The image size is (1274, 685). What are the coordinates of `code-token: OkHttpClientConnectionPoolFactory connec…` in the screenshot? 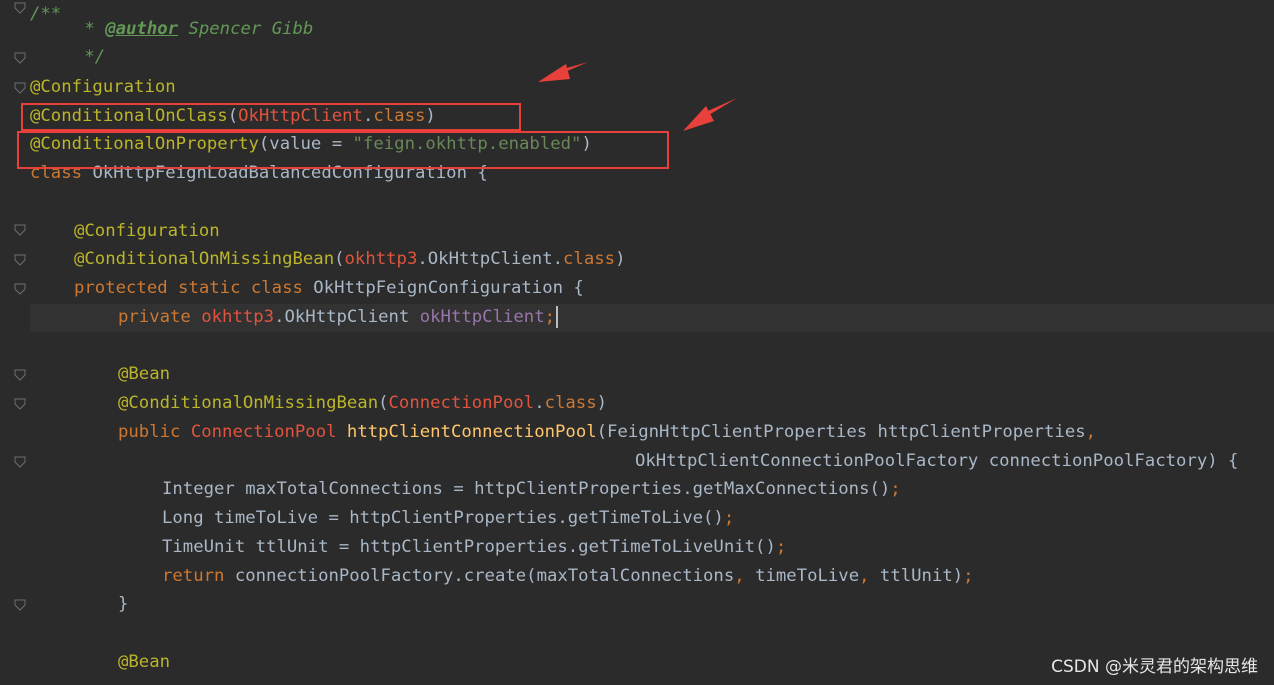 It's located at (937, 461).